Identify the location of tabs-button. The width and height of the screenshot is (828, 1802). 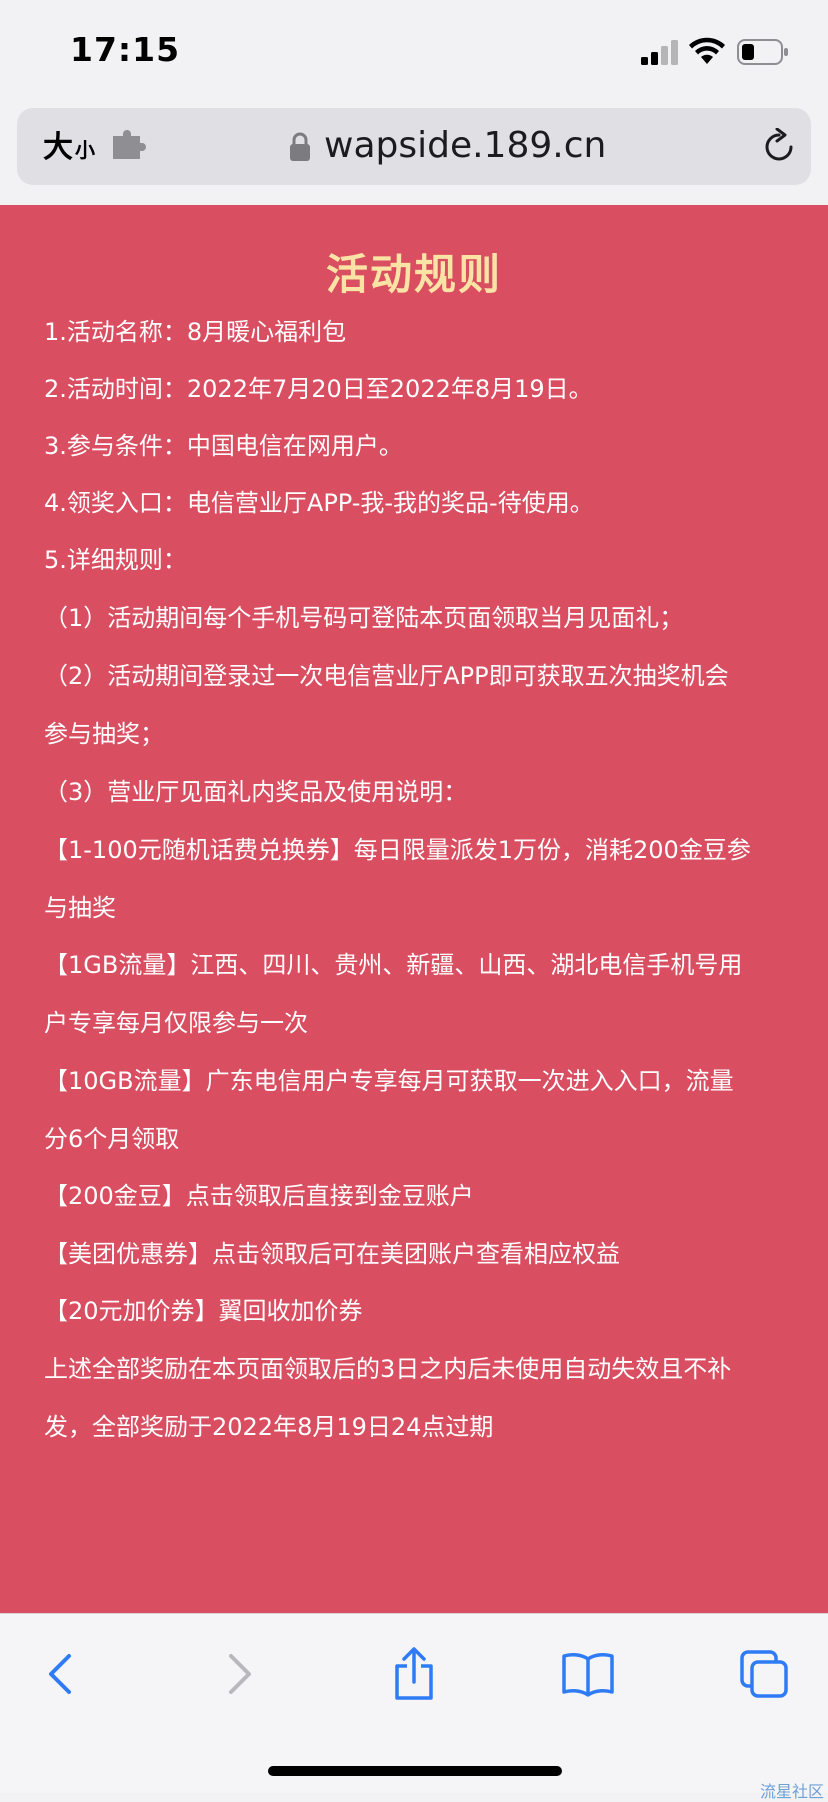
(764, 1674).